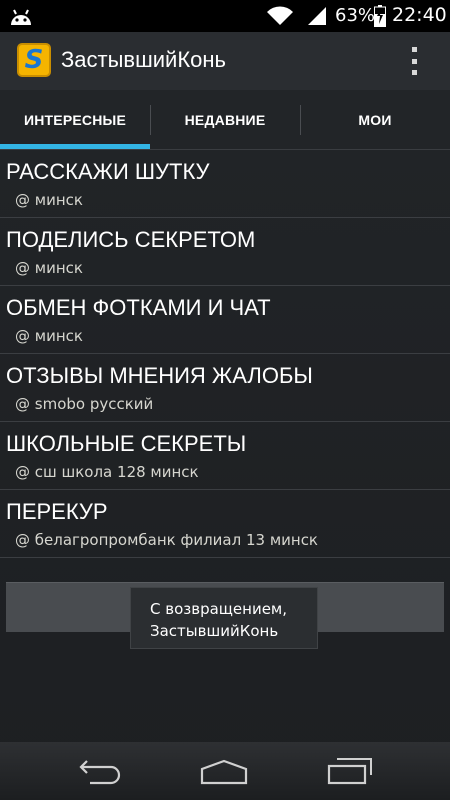 The height and width of the screenshot is (800, 450). Describe the element at coordinates (131, 239) in the screenshot. I see `topic-title: ПОДЕЛИСЬ СЕКРЕТОМ` at that location.